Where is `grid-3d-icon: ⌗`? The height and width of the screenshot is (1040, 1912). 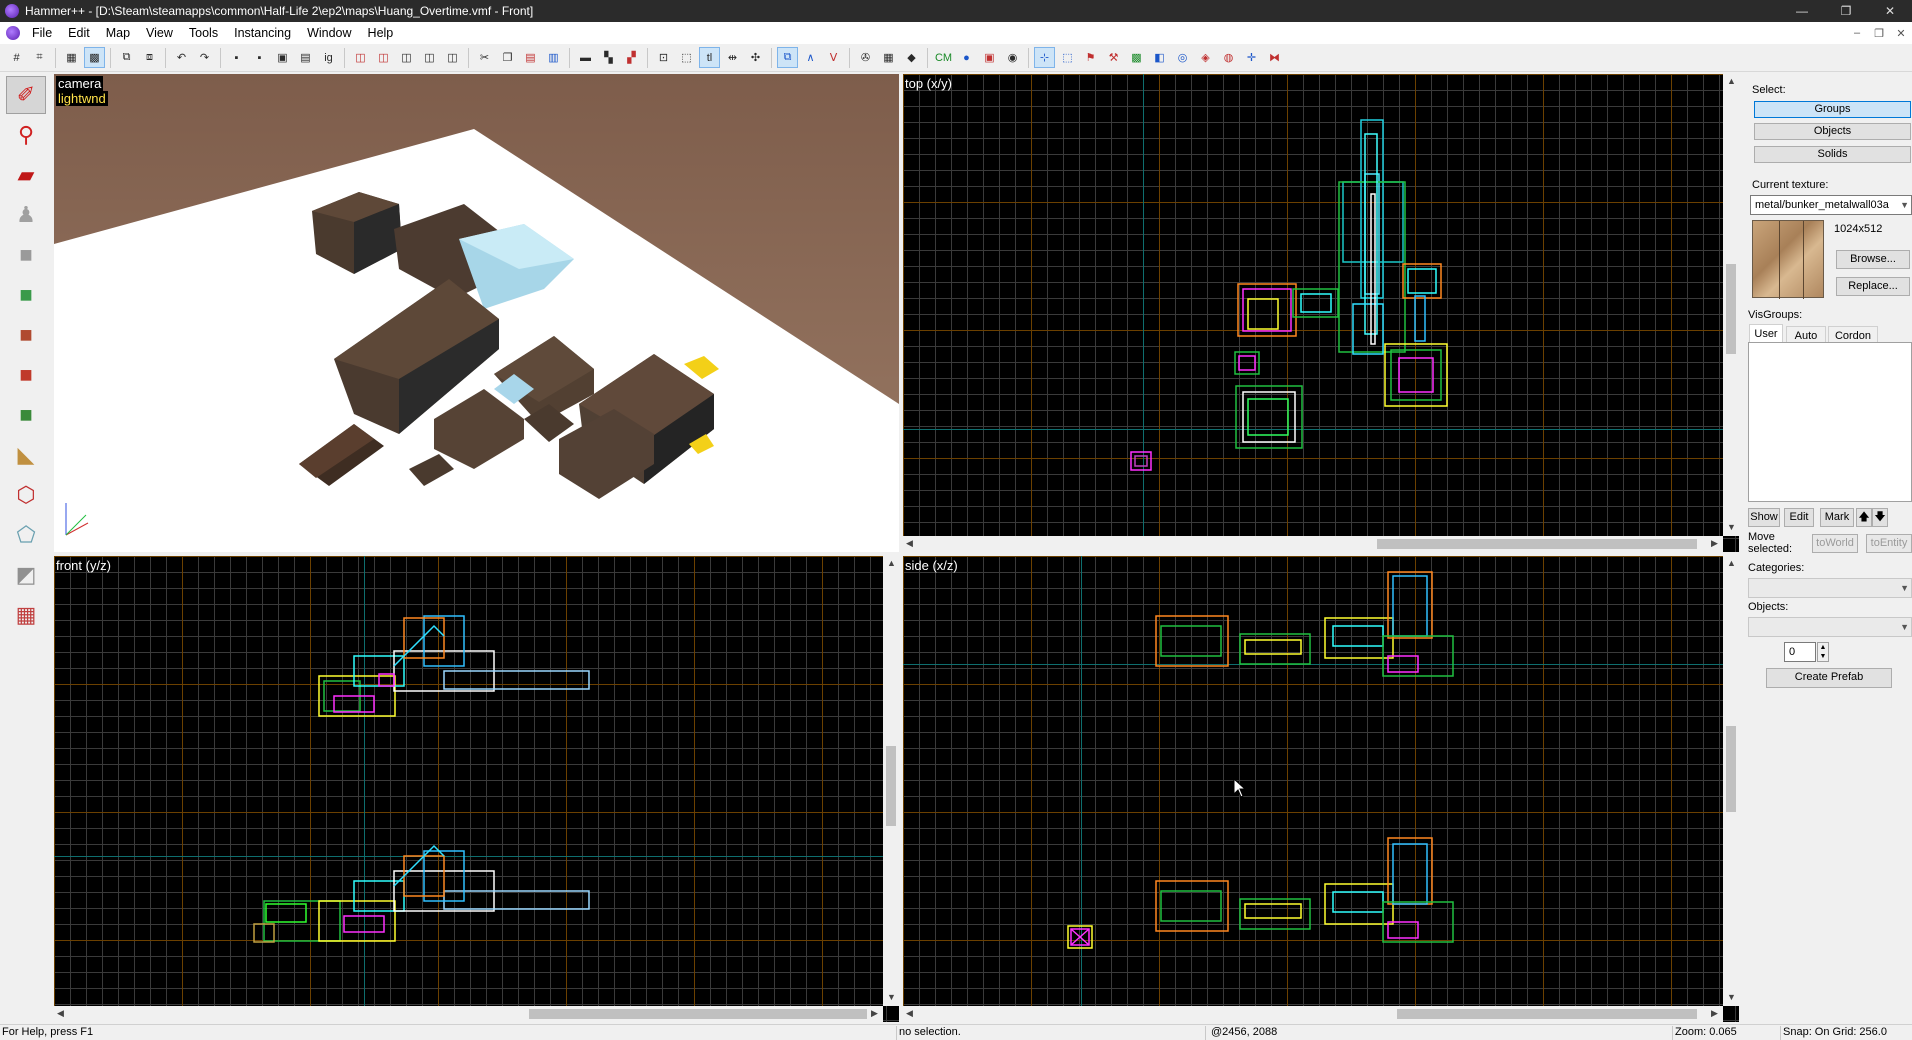
grid-3d-icon: ⌗ is located at coordinates (39, 57).